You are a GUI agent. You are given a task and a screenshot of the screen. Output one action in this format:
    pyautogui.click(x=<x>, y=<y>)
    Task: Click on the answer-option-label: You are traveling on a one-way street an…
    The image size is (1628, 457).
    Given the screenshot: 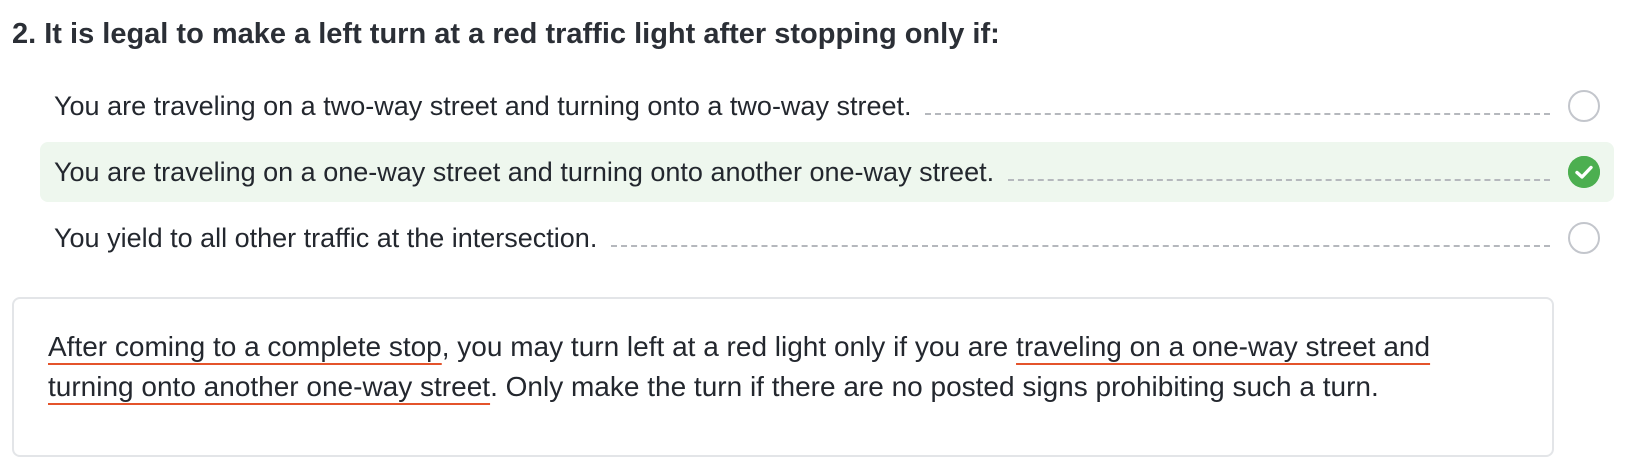 What is the action you would take?
    pyautogui.click(x=524, y=171)
    